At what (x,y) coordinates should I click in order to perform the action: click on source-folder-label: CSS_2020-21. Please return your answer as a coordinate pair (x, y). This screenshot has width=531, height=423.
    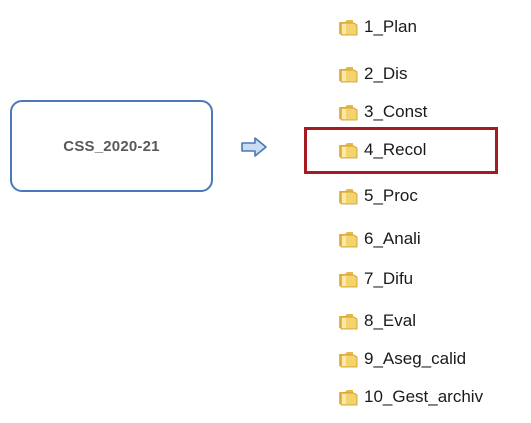
    Looking at the image, I should click on (111, 146).